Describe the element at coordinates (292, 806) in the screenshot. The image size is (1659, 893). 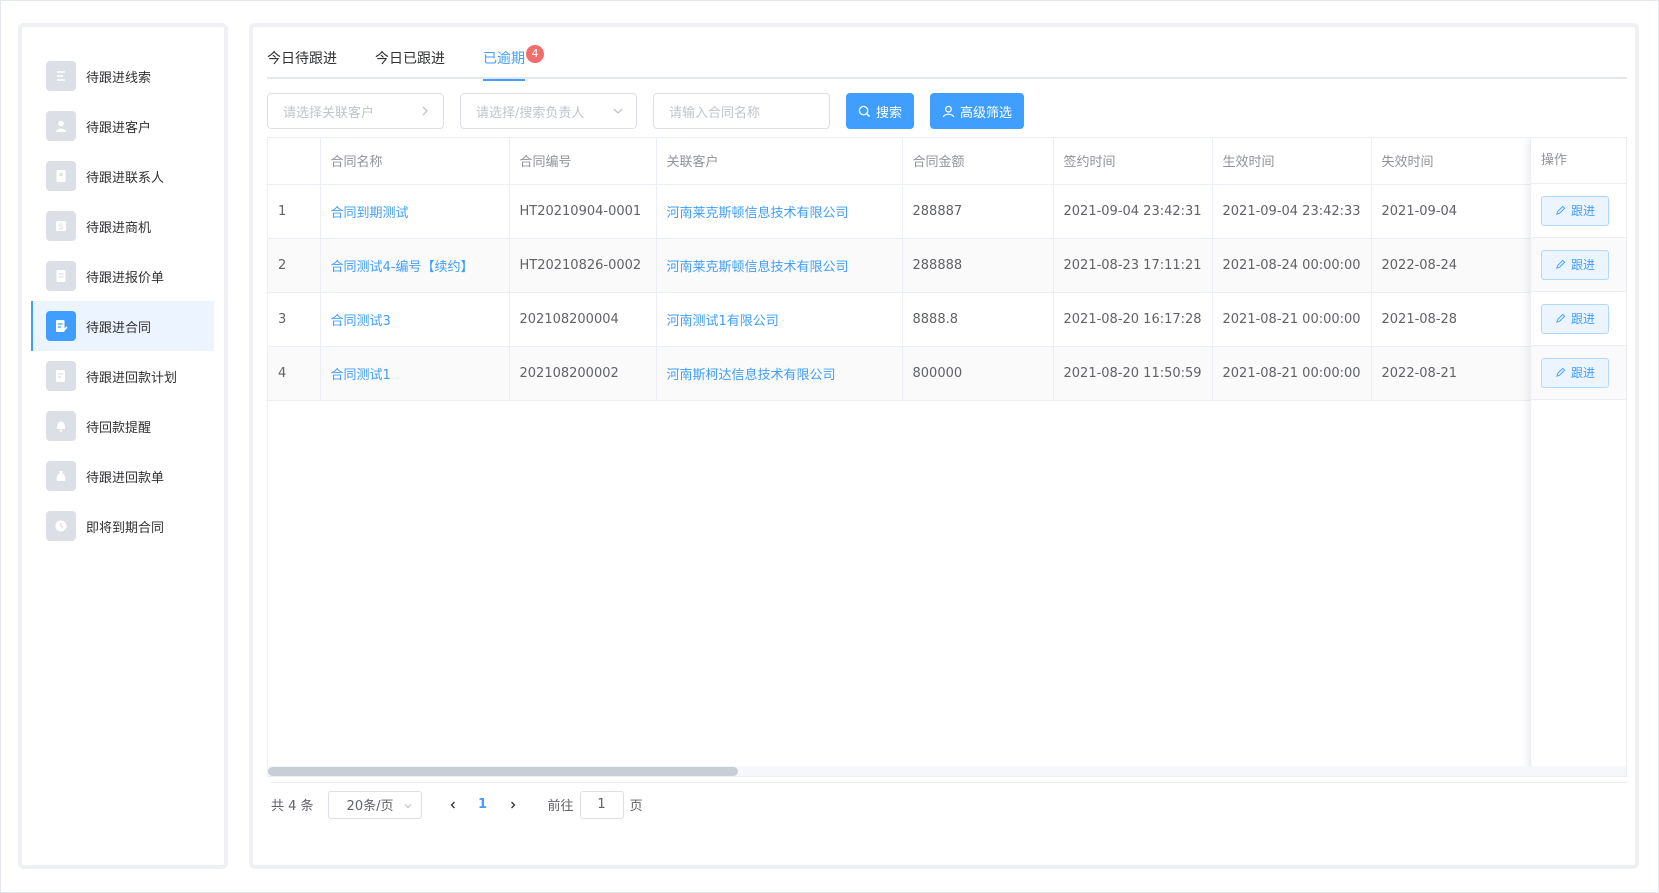
I see `pagination-total: 共 4 条` at that location.